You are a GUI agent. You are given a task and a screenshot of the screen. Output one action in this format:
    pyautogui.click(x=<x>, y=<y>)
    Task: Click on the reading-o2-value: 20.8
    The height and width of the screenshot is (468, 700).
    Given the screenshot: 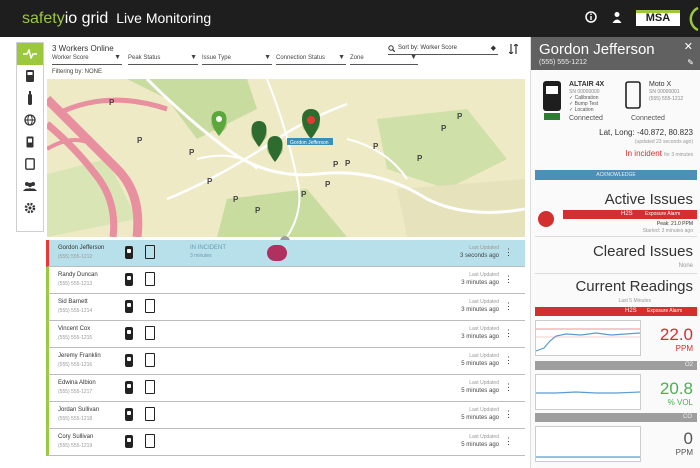 What is the action you would take?
    pyautogui.click(x=676, y=388)
    